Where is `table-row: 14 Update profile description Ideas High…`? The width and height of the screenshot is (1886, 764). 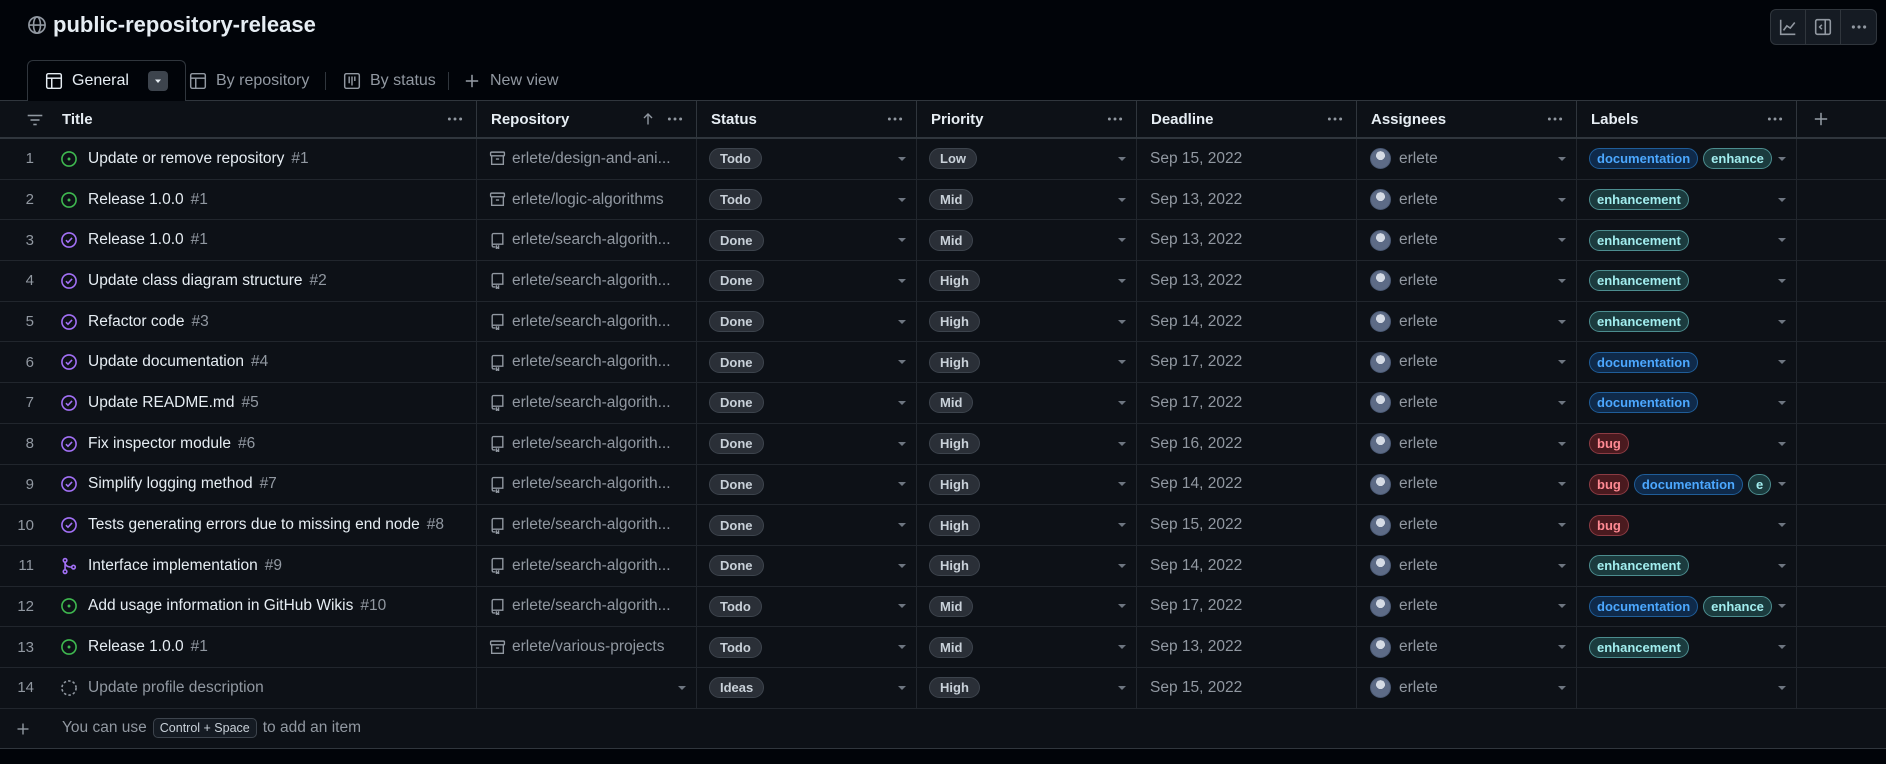 table-row: 14 Update profile description Ideas High… is located at coordinates (943, 688).